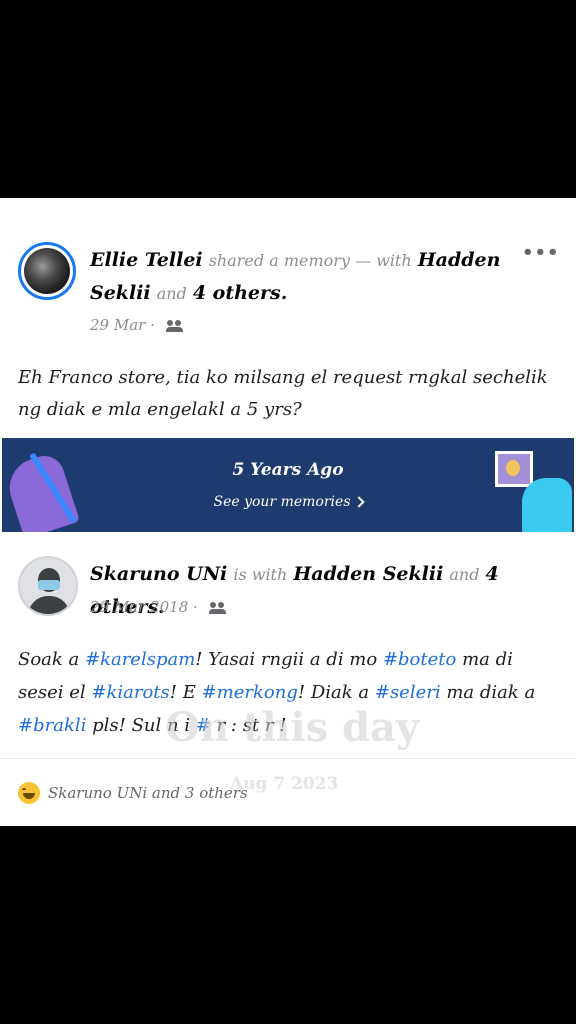 The height and width of the screenshot is (1024, 576). What do you see at coordinates (130, 692) in the screenshot?
I see `hashtag-link: #kiarots` at bounding box center [130, 692].